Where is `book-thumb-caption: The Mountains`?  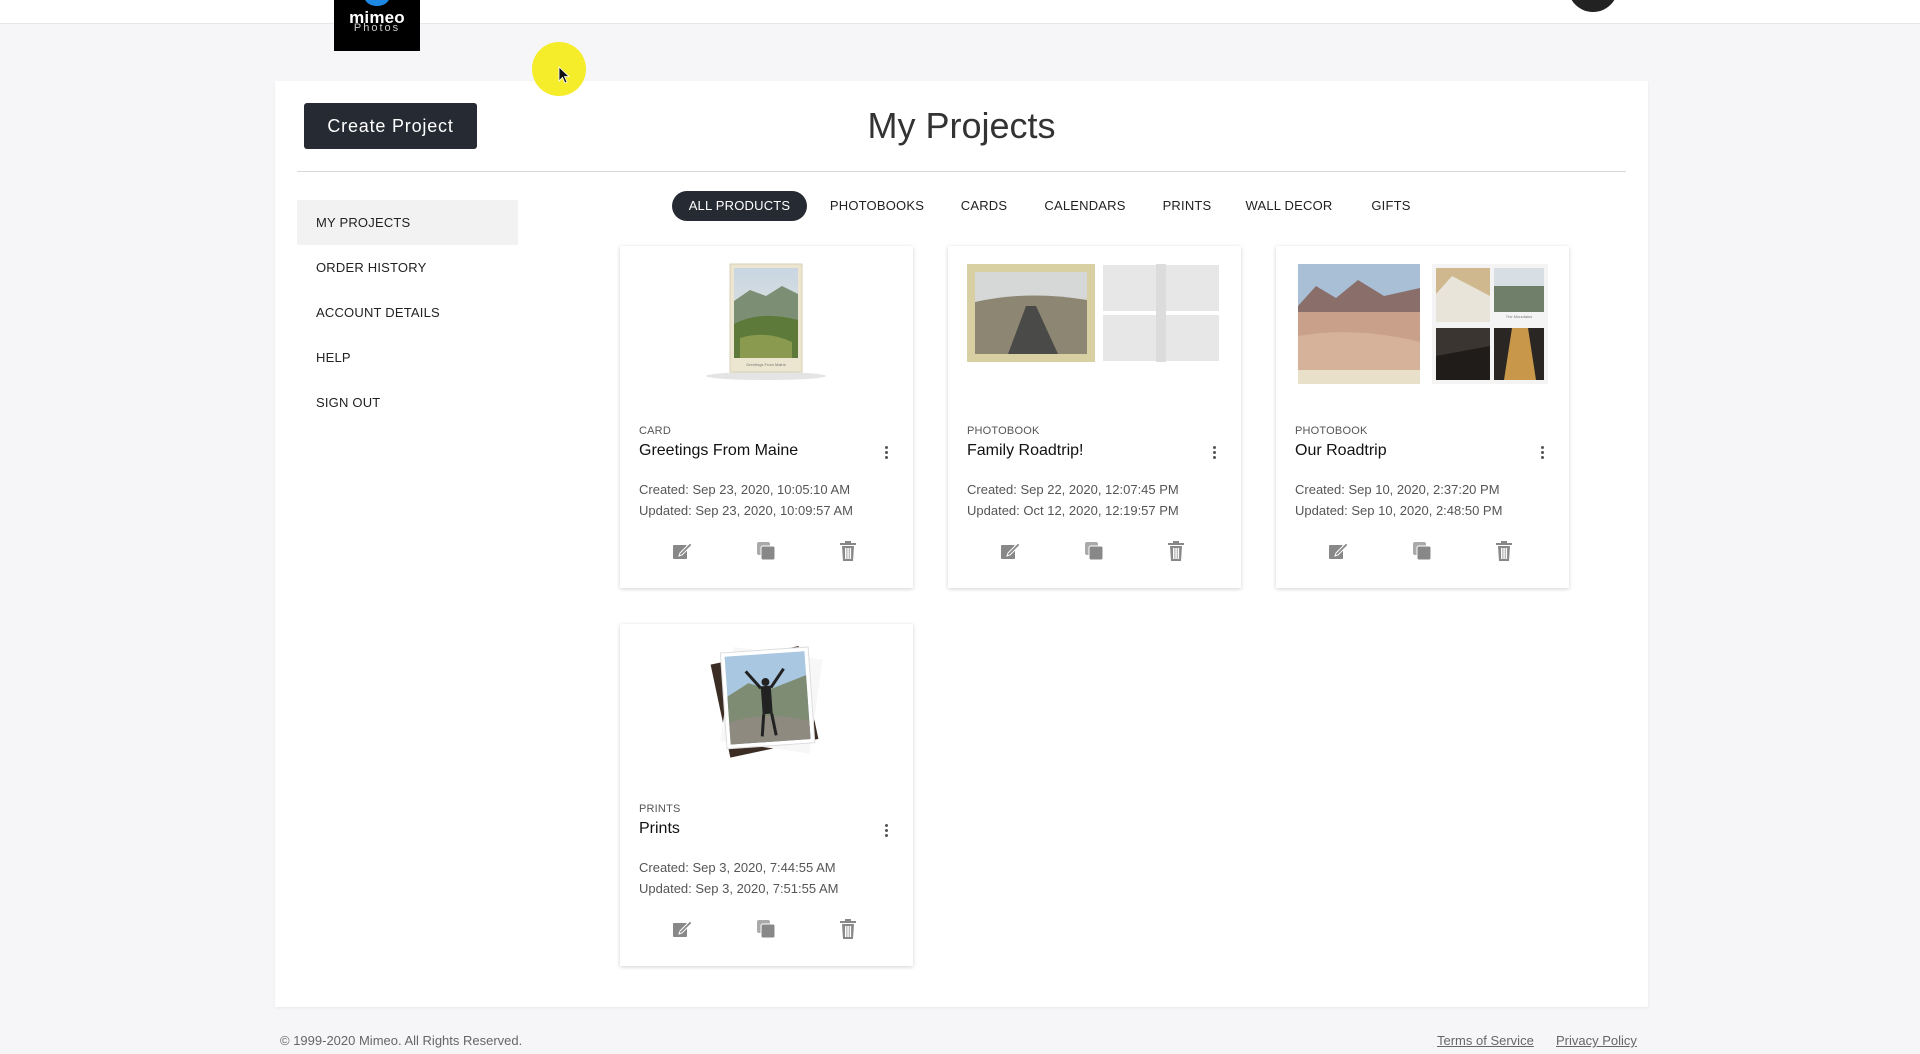 book-thumb-caption: The Mountains is located at coordinates (1519, 316).